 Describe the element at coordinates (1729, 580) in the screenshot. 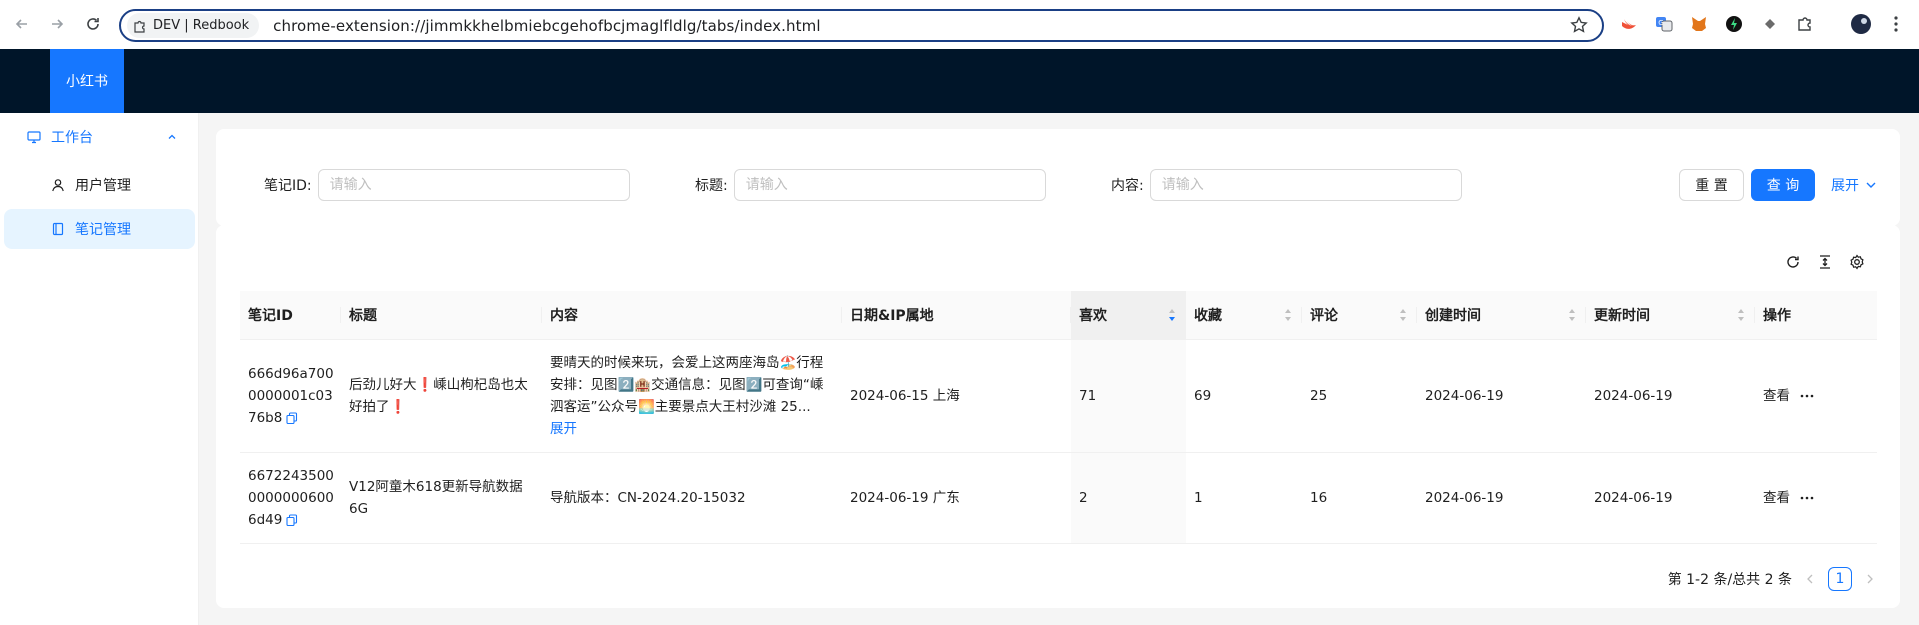

I see `pagination-summary: 第 1-2 条/总共 2 条` at that location.